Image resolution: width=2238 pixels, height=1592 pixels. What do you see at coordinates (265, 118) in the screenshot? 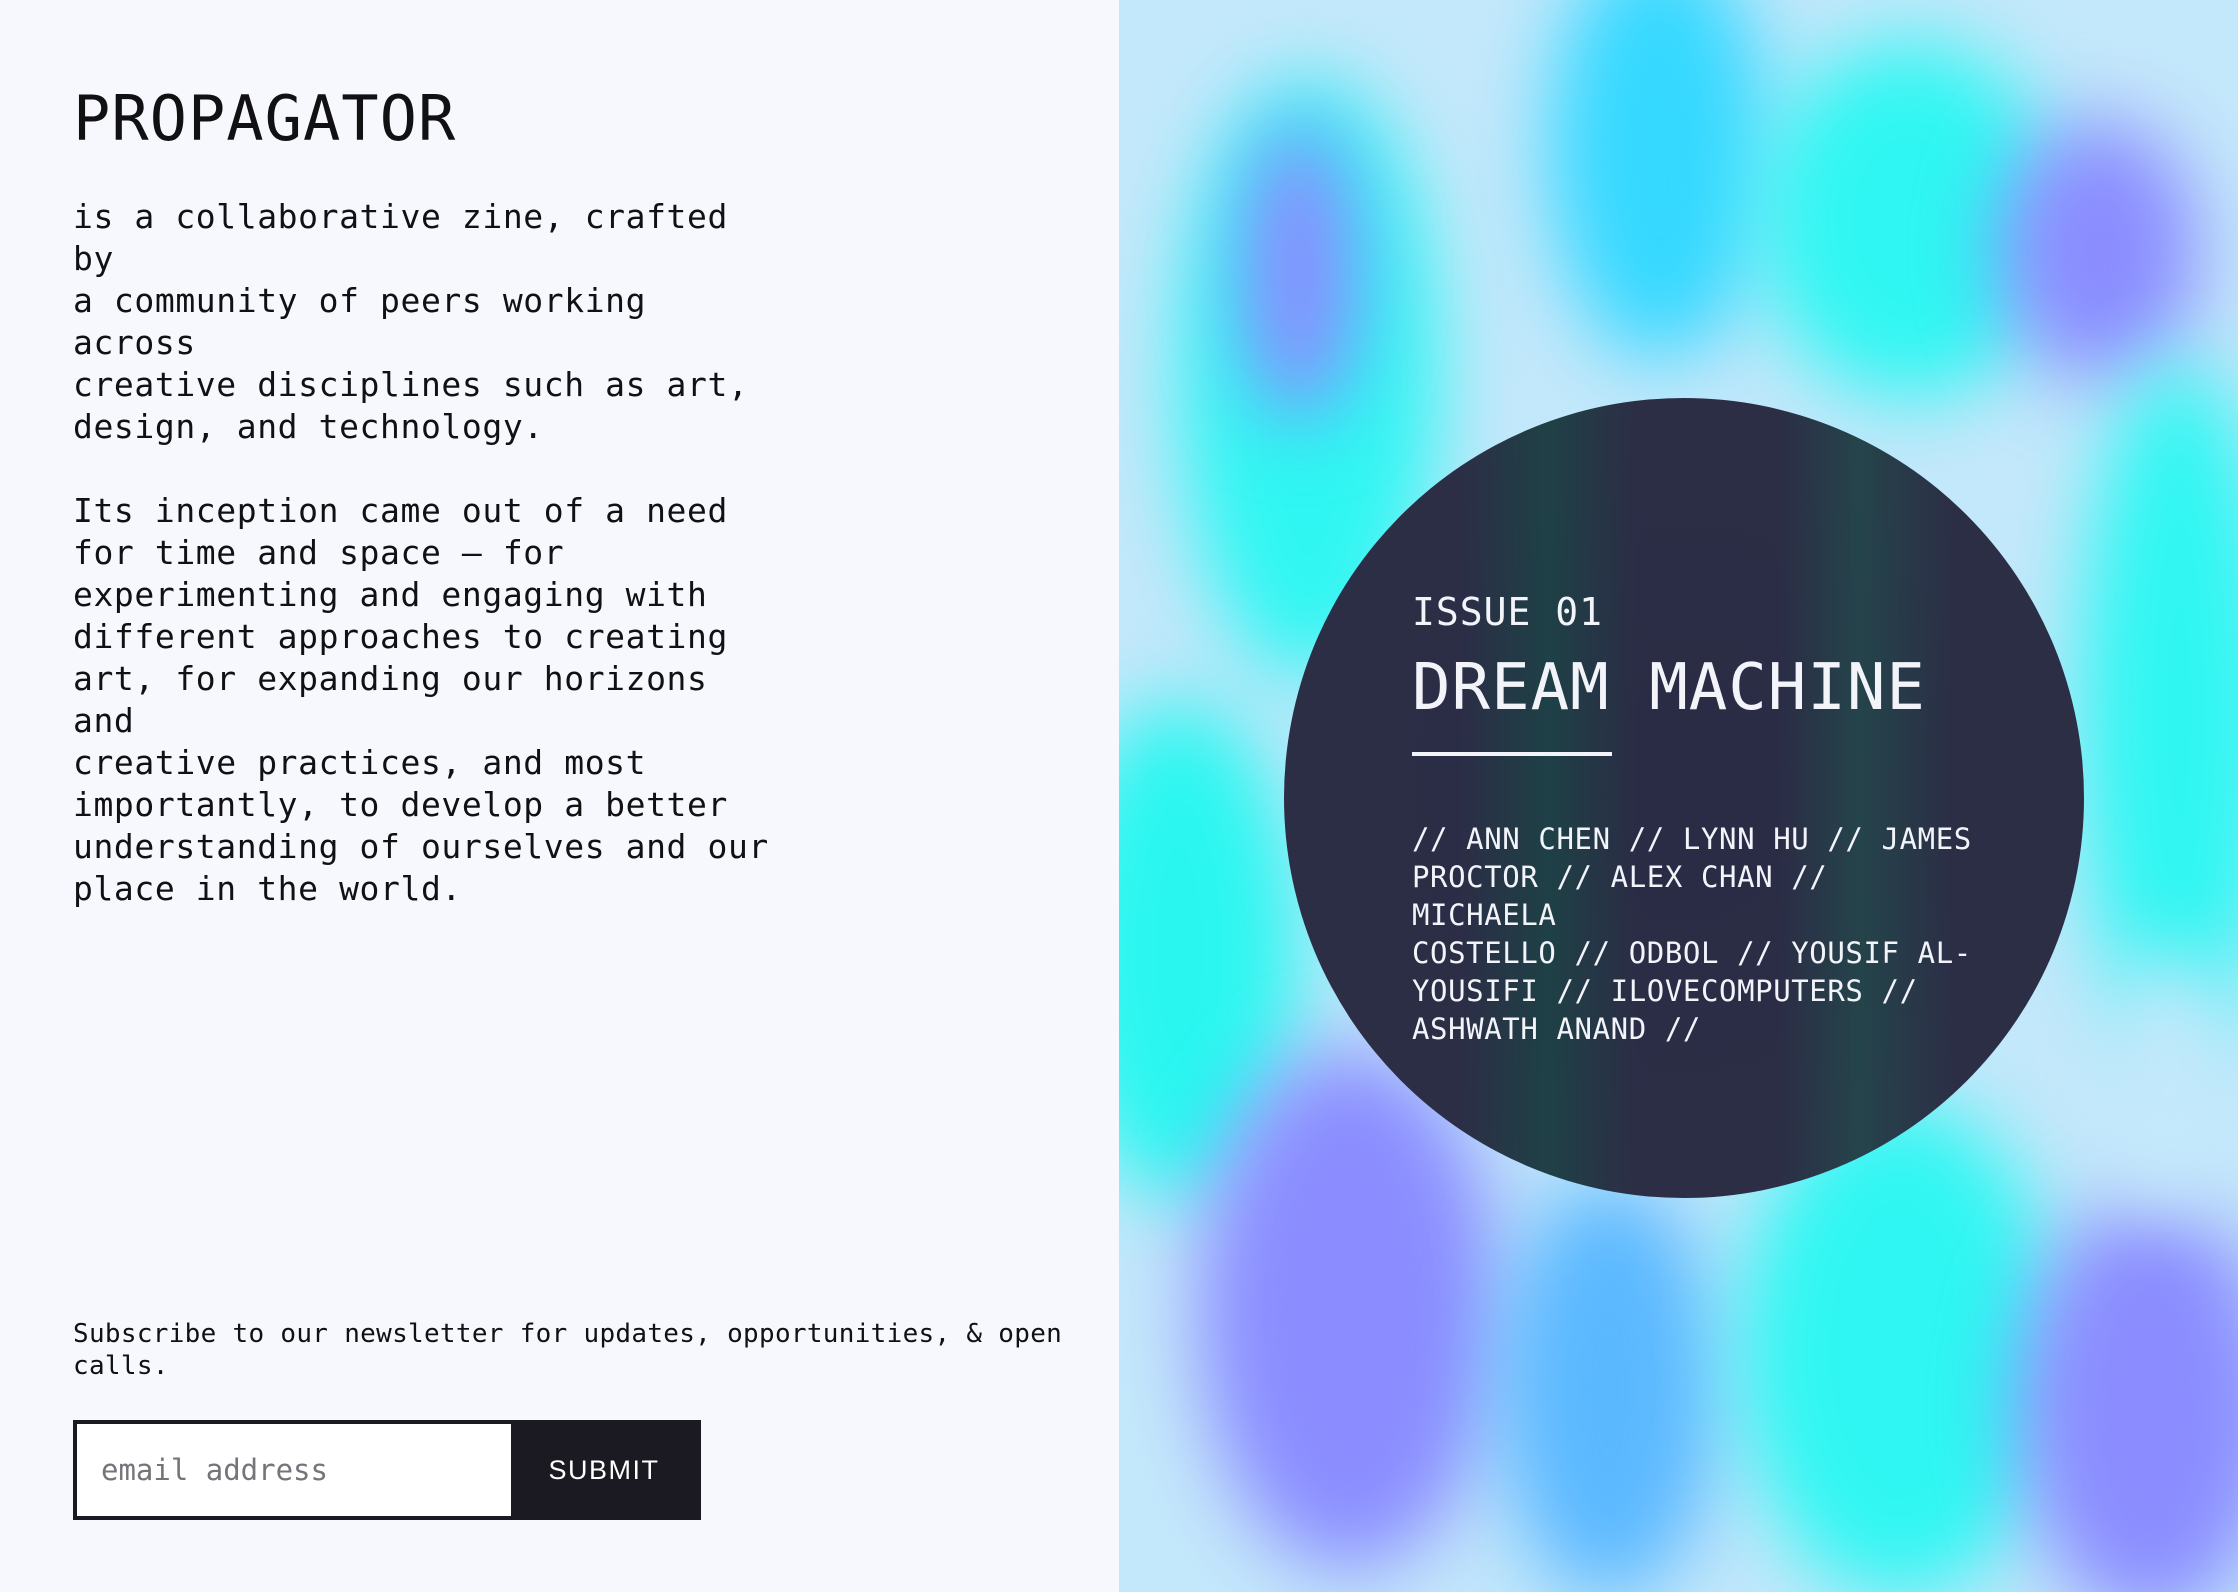
I see `brand-title: PROPAGATOR` at bounding box center [265, 118].